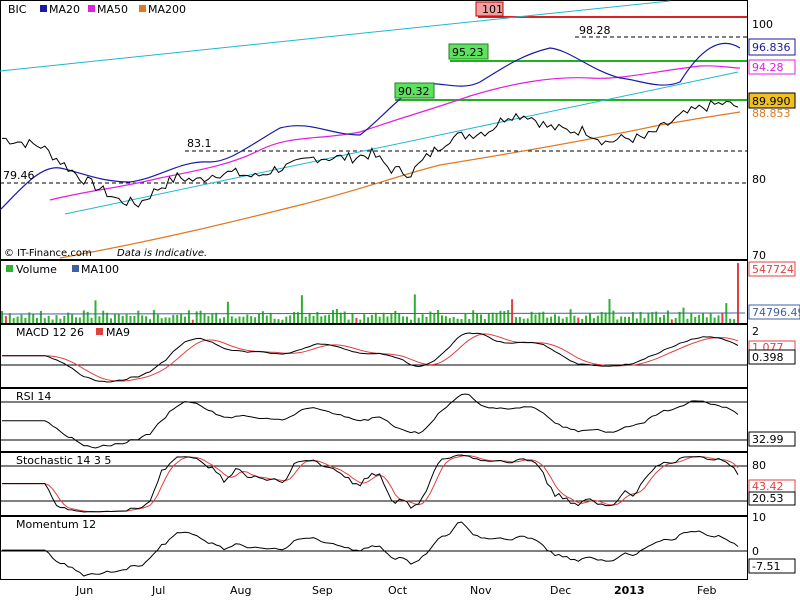  Describe the element at coordinates (468, 52) in the screenshot. I see `label-95-23: 95.23` at that location.